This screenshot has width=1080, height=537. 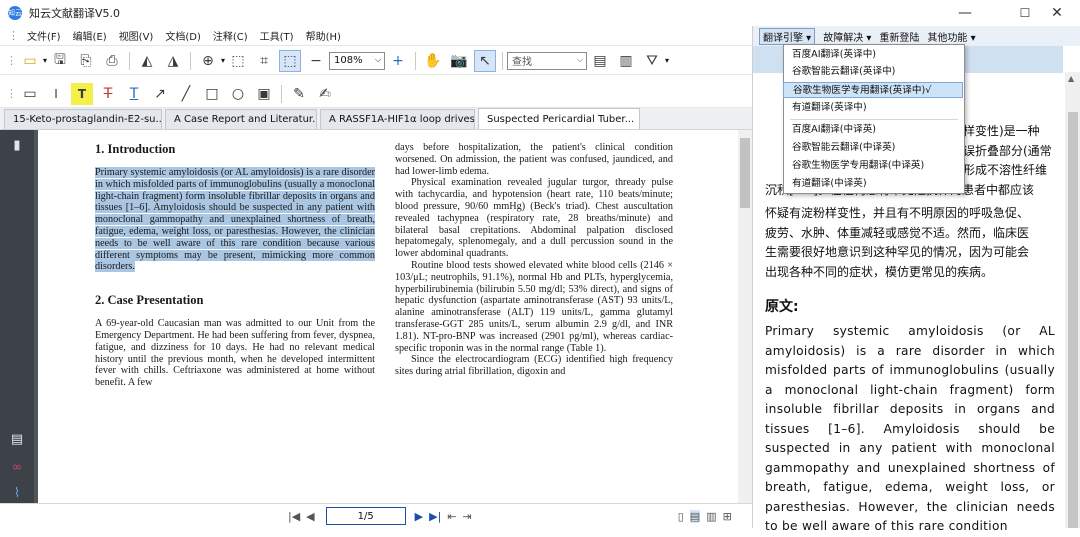 I want to click on bookmark-panel-icon: ▮, so click(x=17, y=145).